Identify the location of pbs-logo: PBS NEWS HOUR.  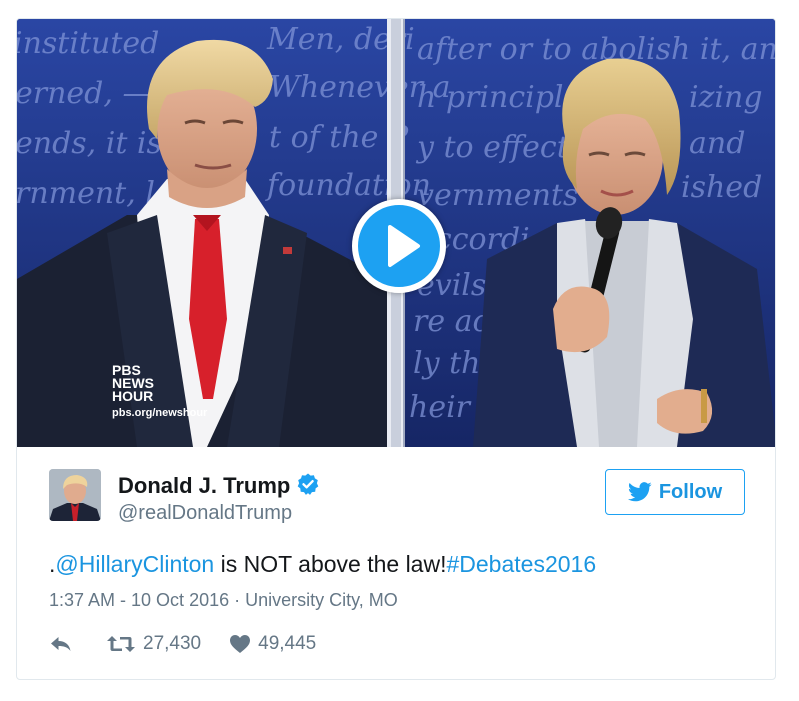
(133, 383).